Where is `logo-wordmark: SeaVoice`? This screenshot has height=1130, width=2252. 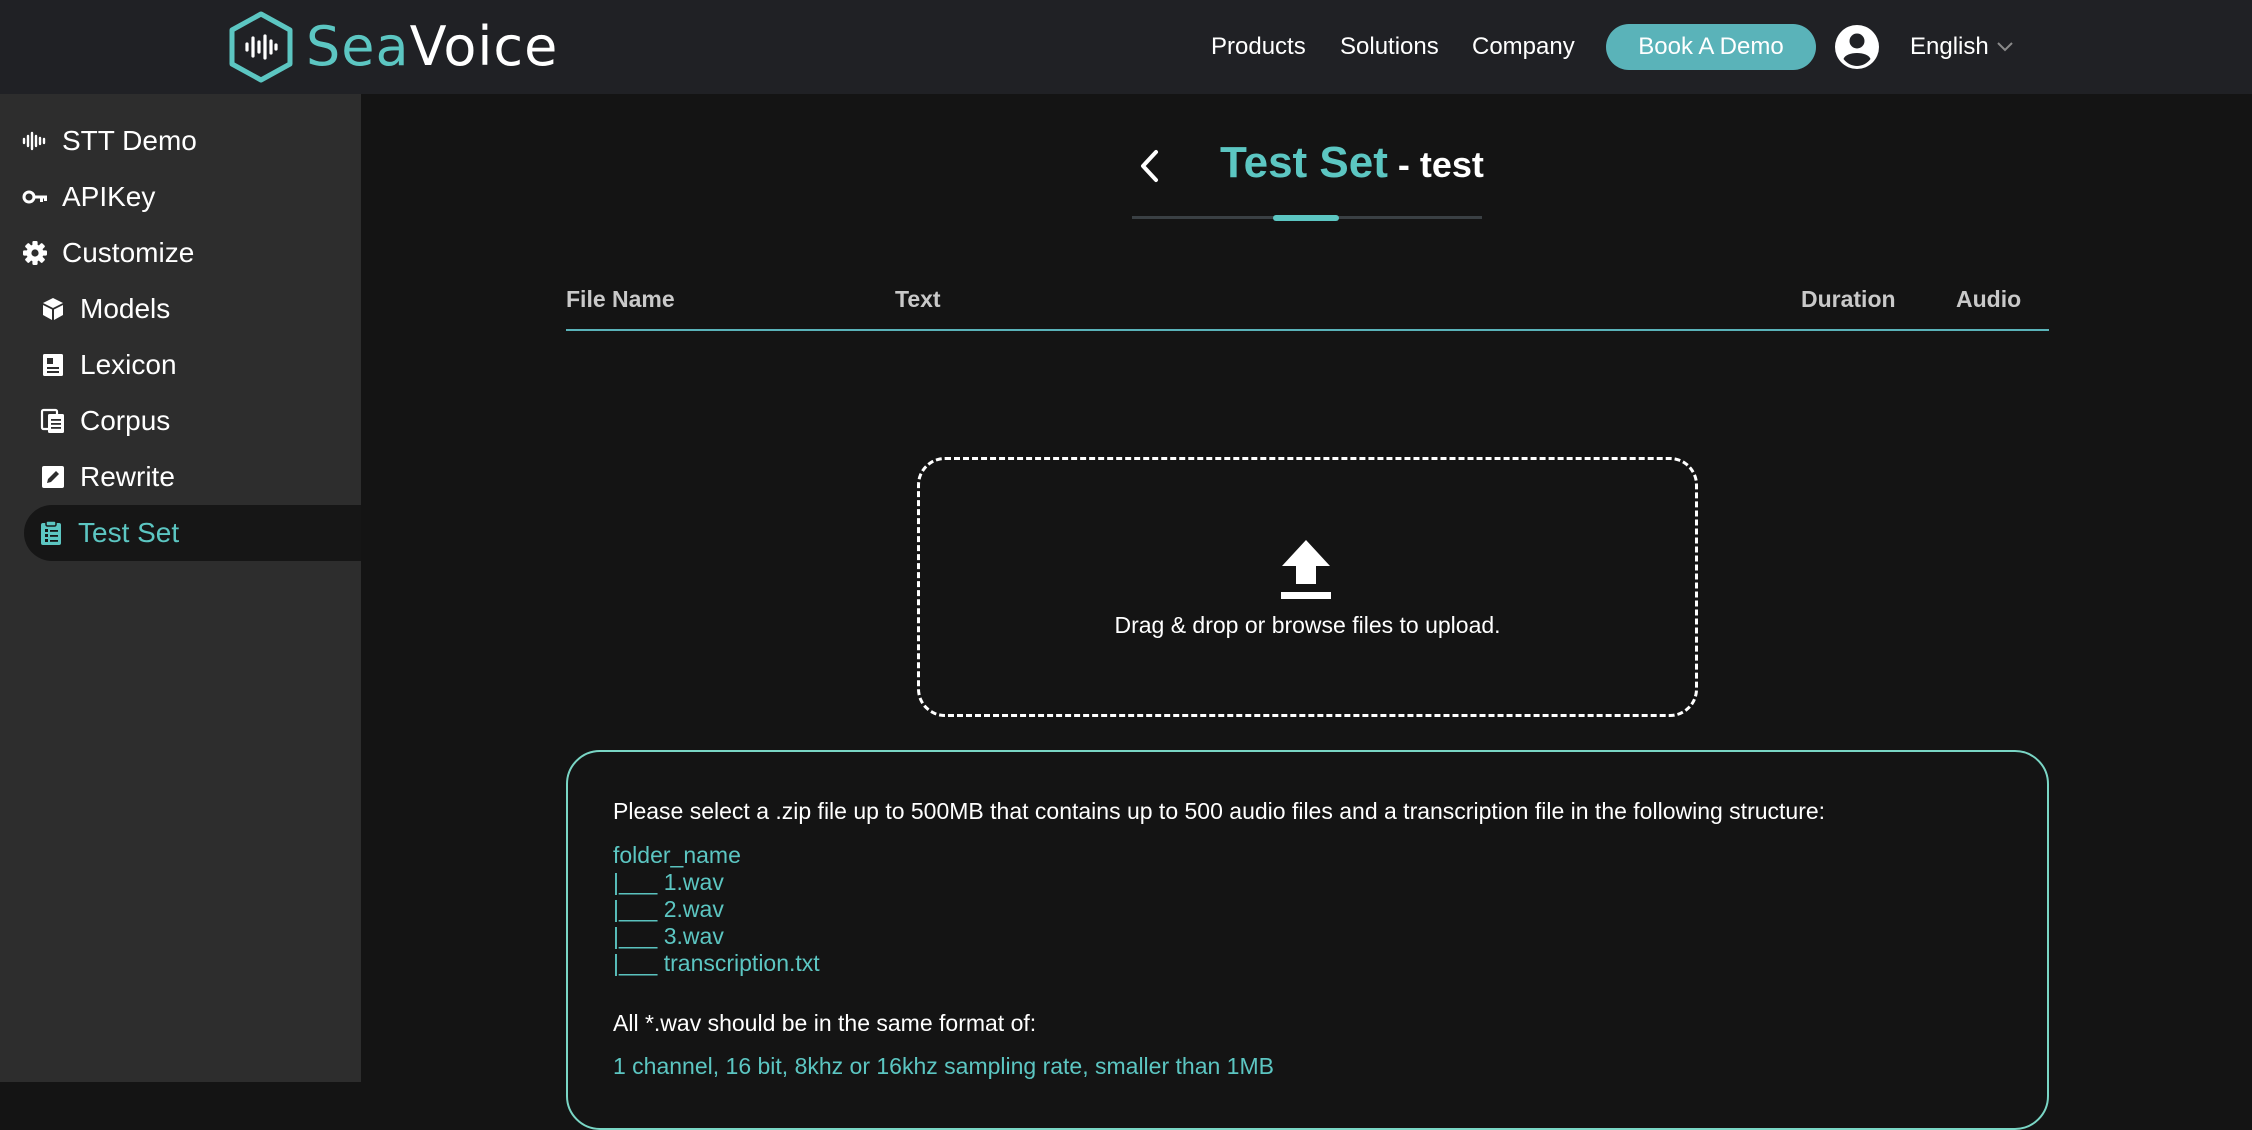
logo-wordmark: SeaVoice is located at coordinates (432, 46).